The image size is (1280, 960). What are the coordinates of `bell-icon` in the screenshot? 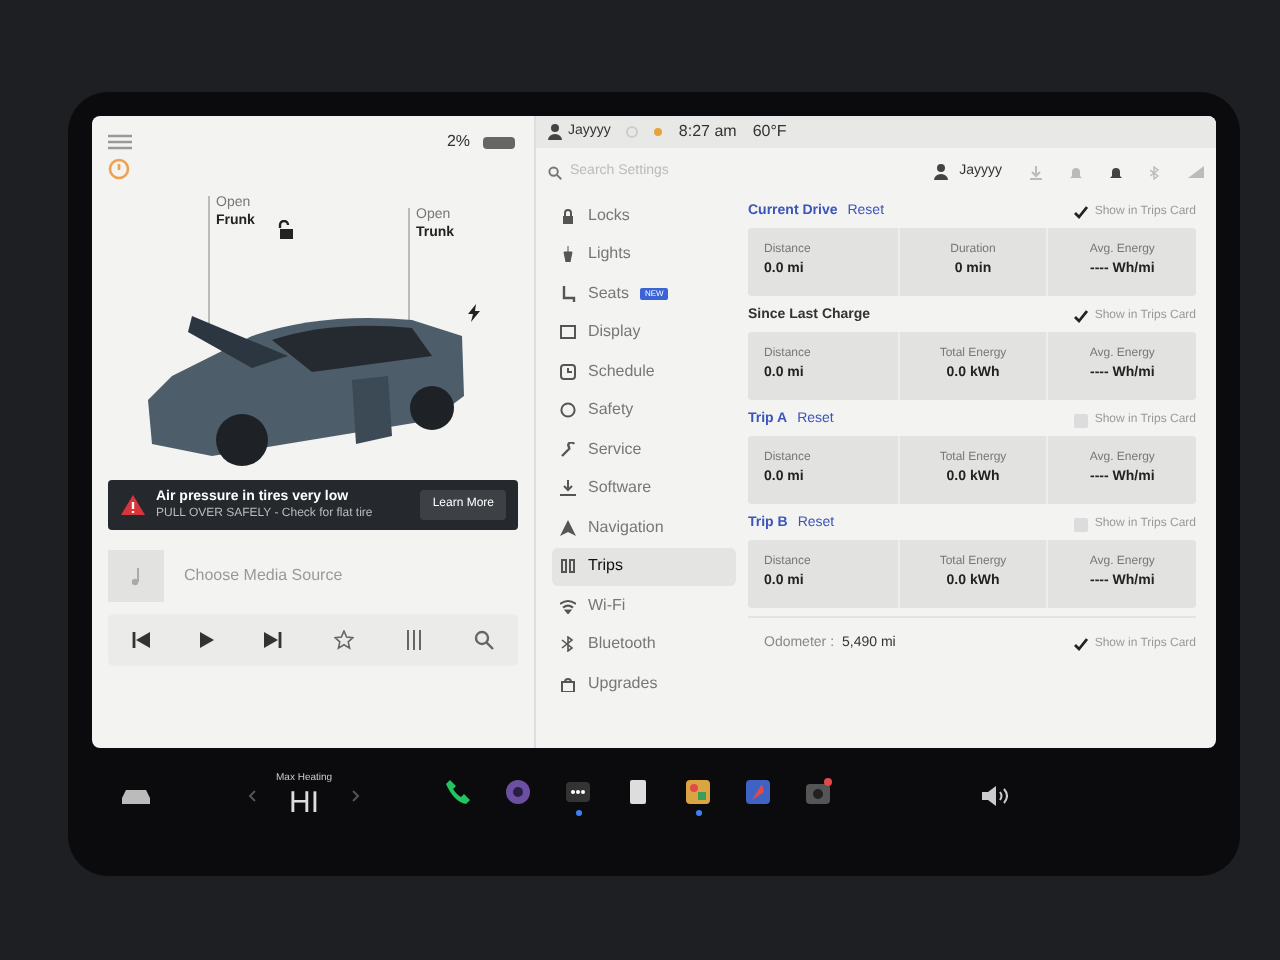 It's located at (1116, 172).